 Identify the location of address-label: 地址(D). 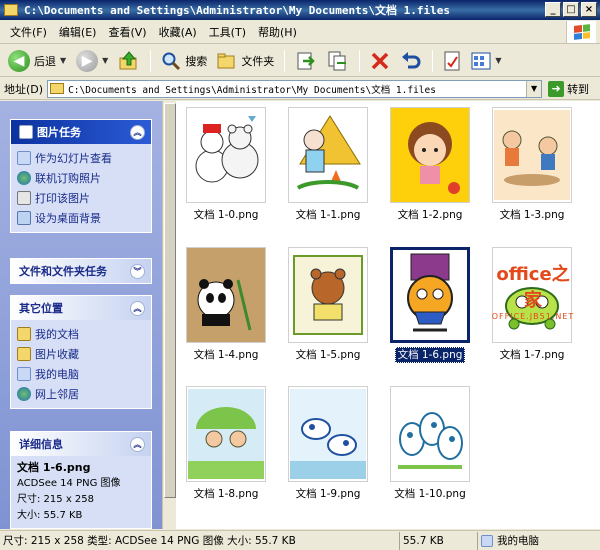
(24, 89).